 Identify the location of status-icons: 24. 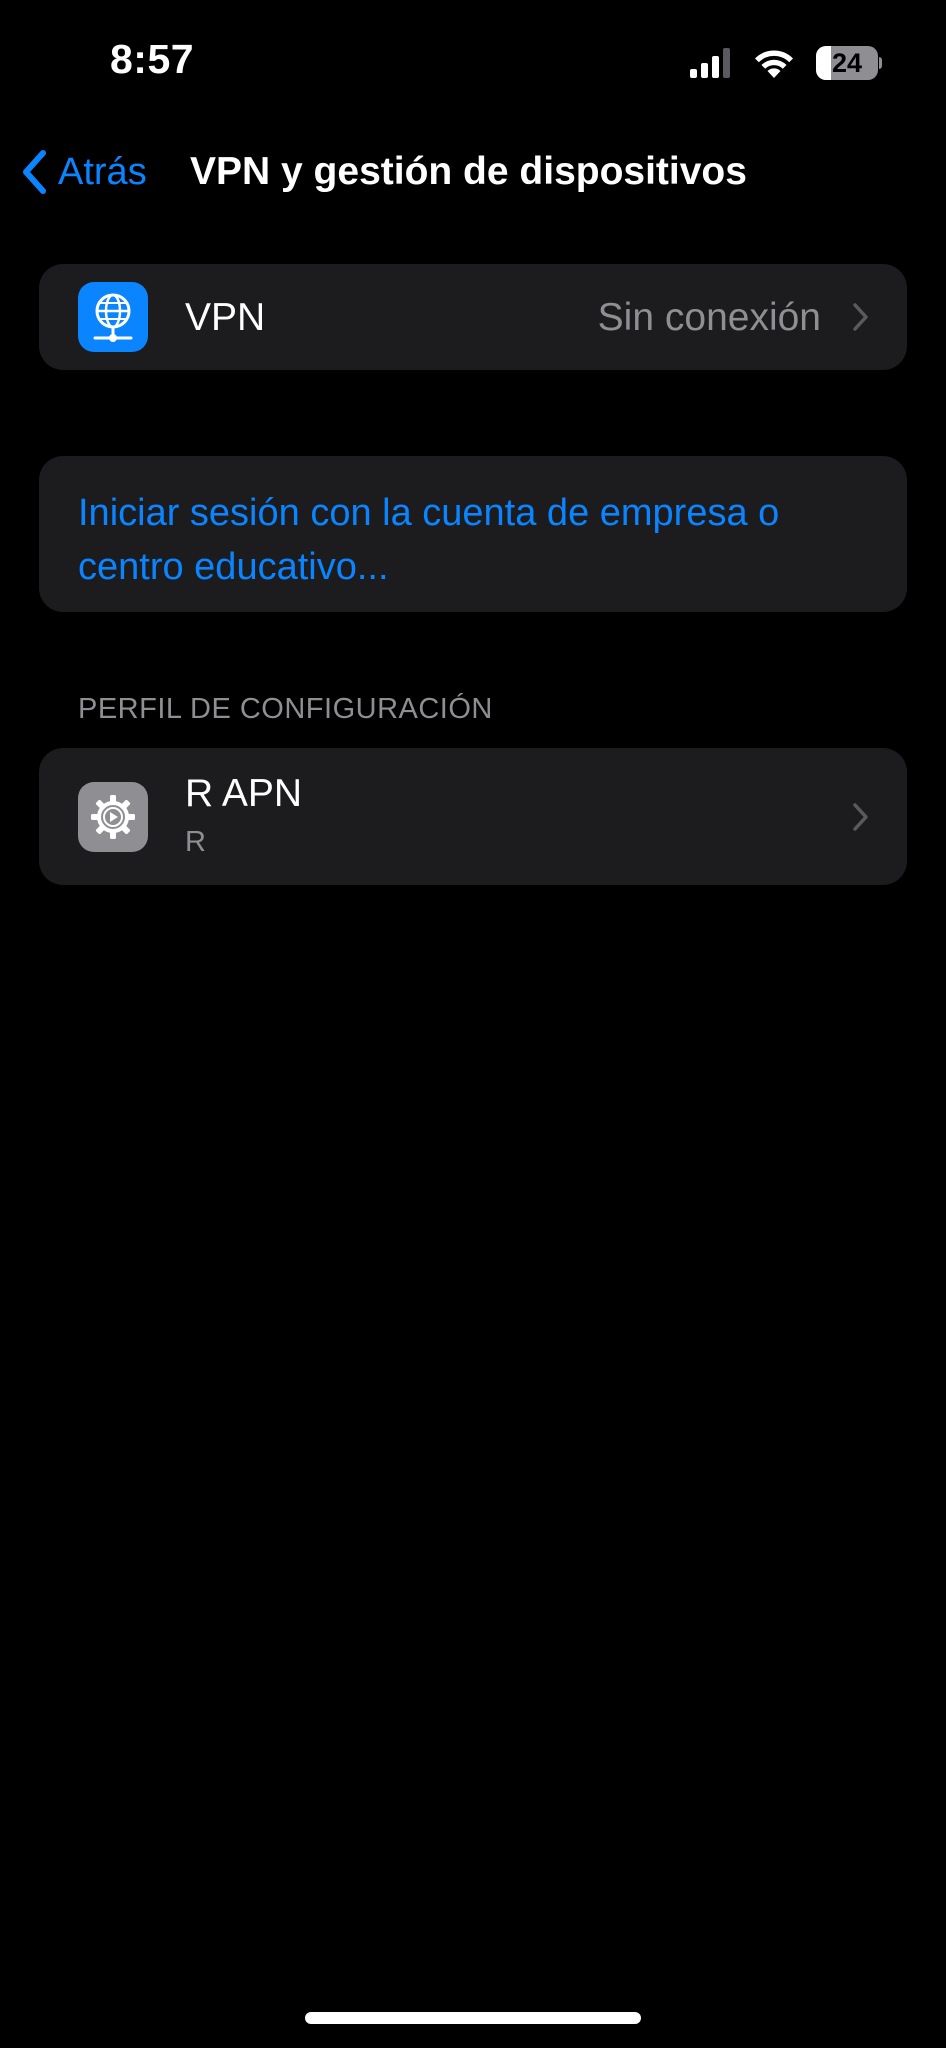
(786, 63).